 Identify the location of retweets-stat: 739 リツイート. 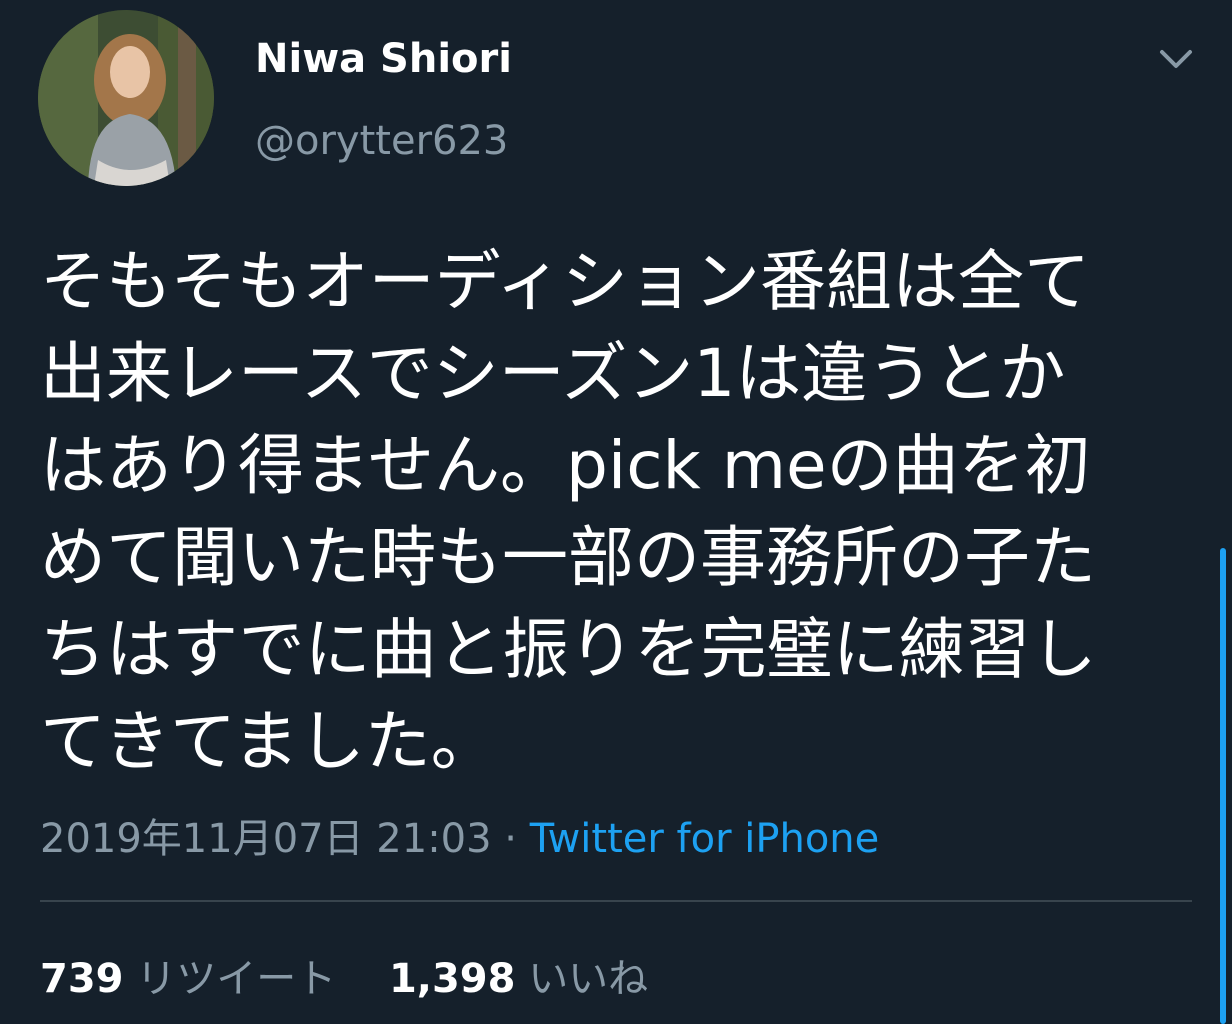
(188, 975).